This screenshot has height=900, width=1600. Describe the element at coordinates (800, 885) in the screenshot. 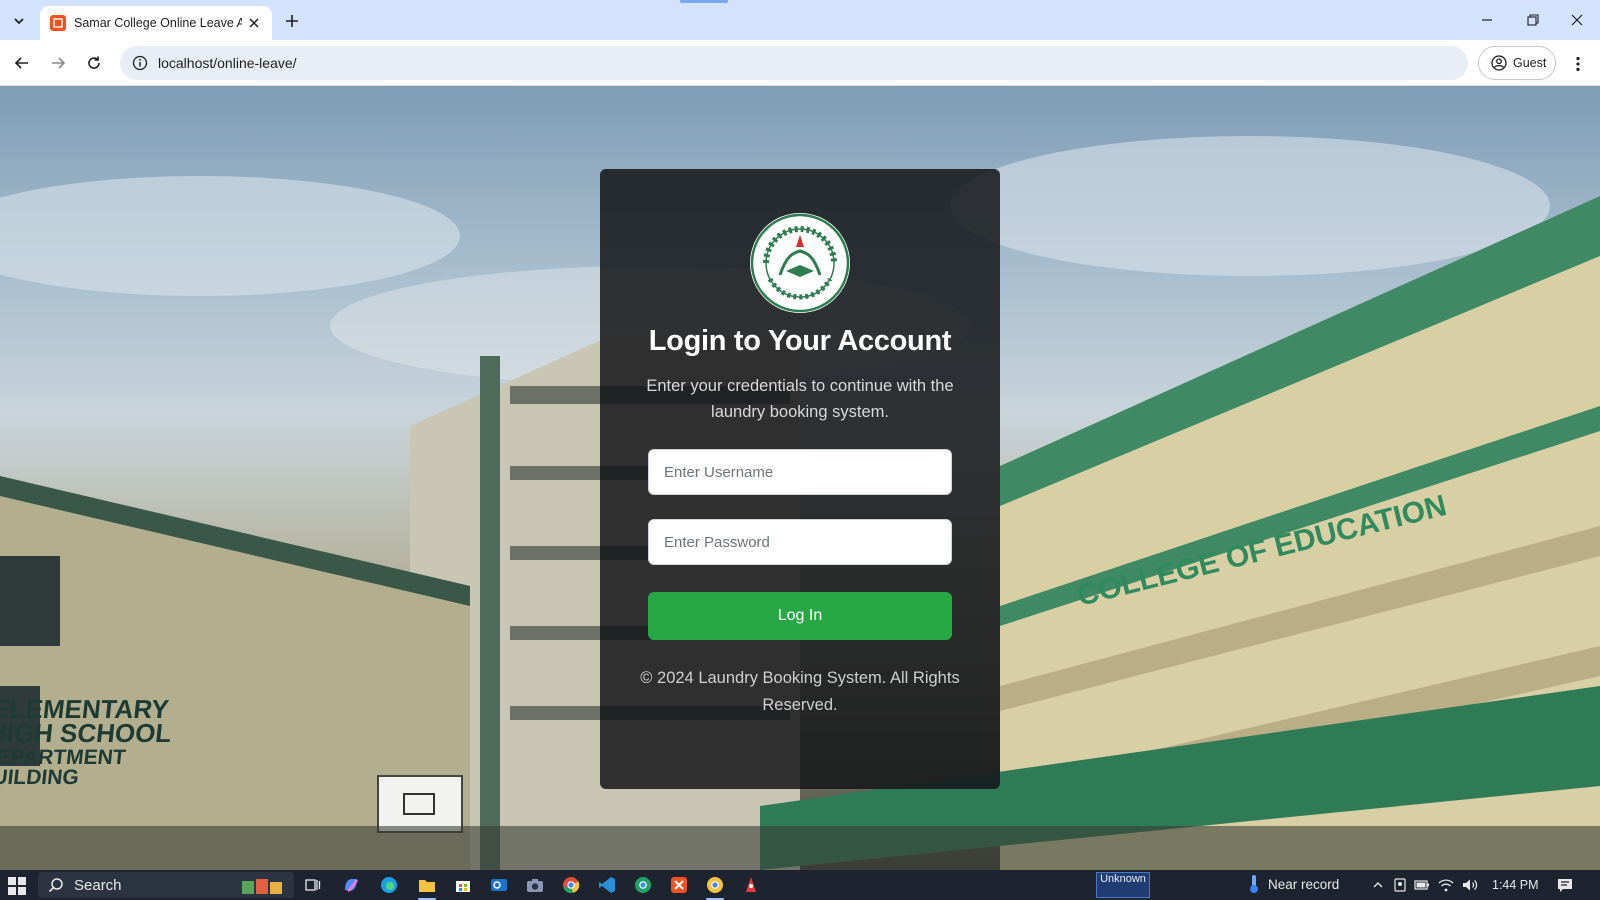

I see `windows-taskbar: Search Unknown Near record 1:44 PM` at that location.